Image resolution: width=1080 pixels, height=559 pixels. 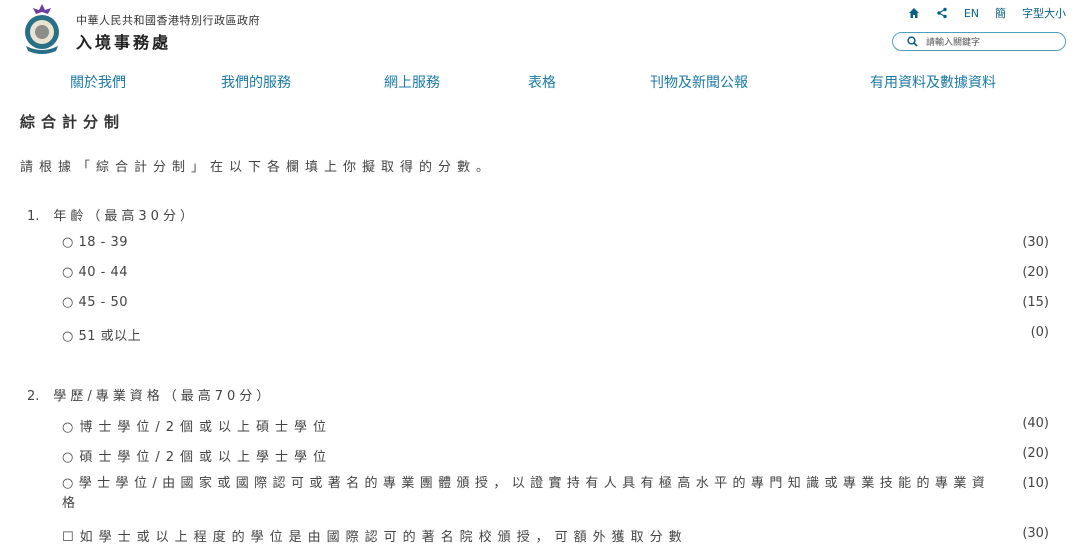 What do you see at coordinates (912, 41) in the screenshot?
I see `search-icon` at bounding box center [912, 41].